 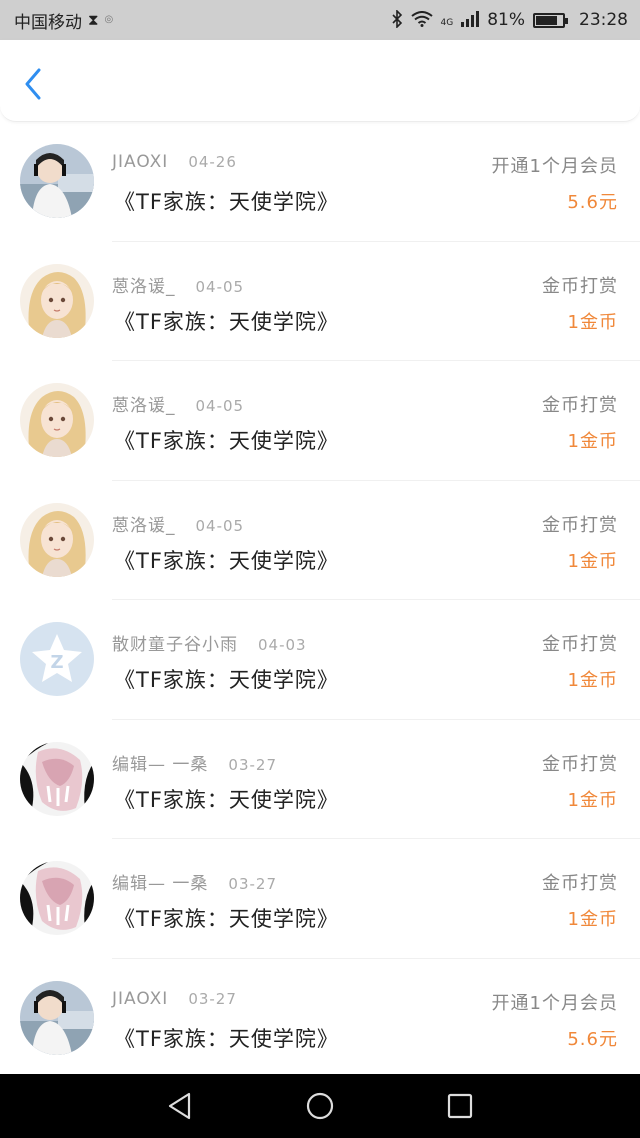 I want to click on network-type-label: 4G, so click(x=447, y=22).